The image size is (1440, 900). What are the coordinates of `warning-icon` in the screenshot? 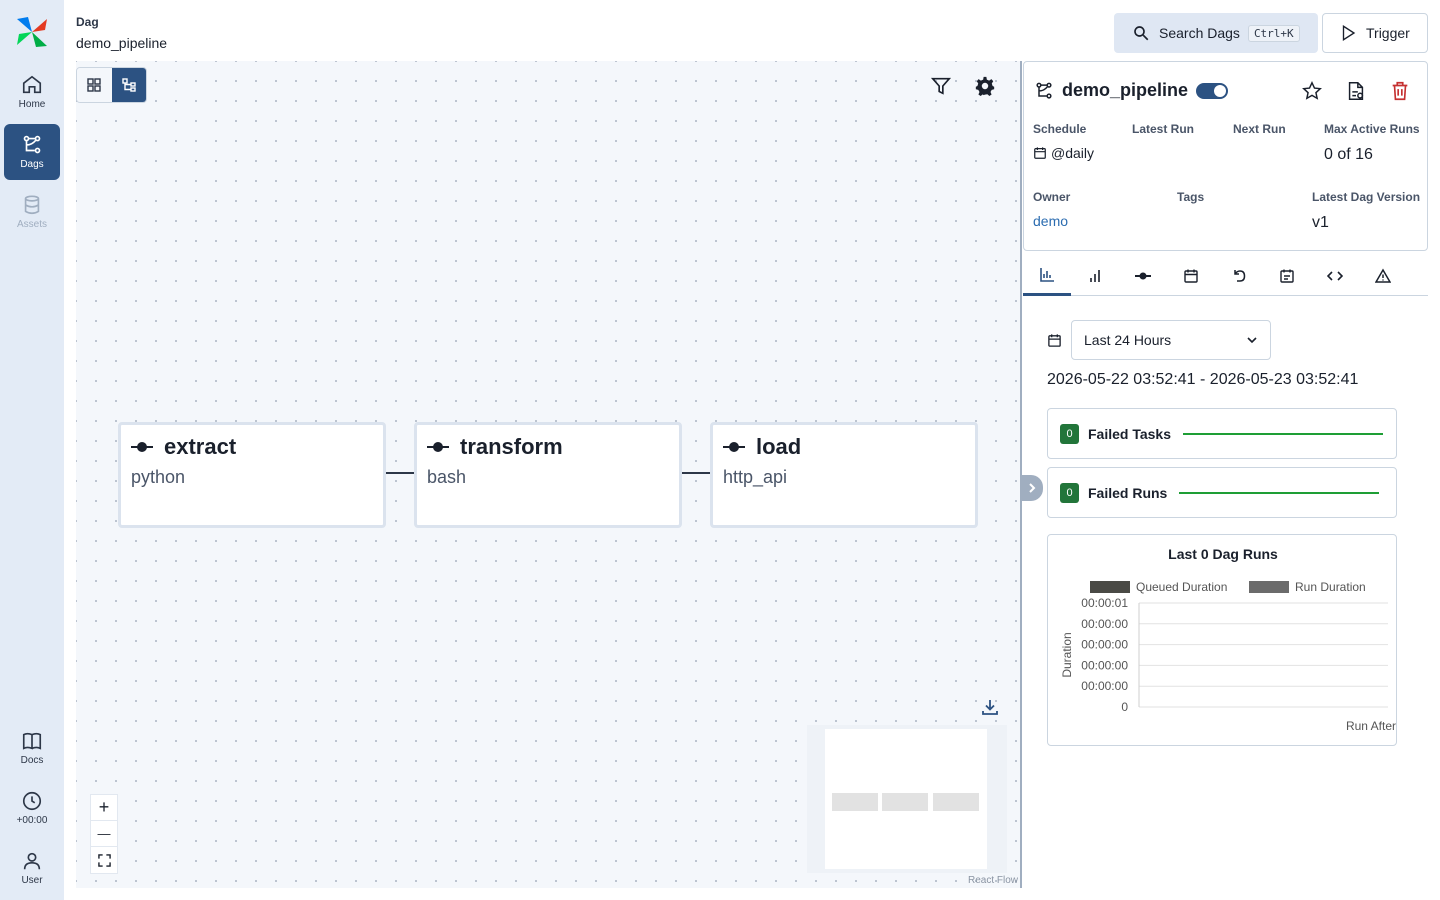 It's located at (1383, 275).